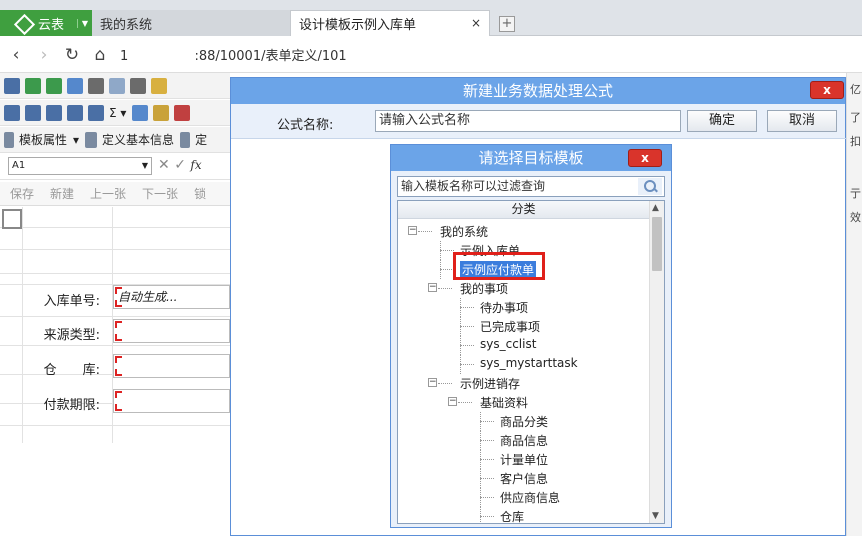  I want to click on record-action-bar: 保存 新建 上一张 下一张 锁, so click(115, 194).